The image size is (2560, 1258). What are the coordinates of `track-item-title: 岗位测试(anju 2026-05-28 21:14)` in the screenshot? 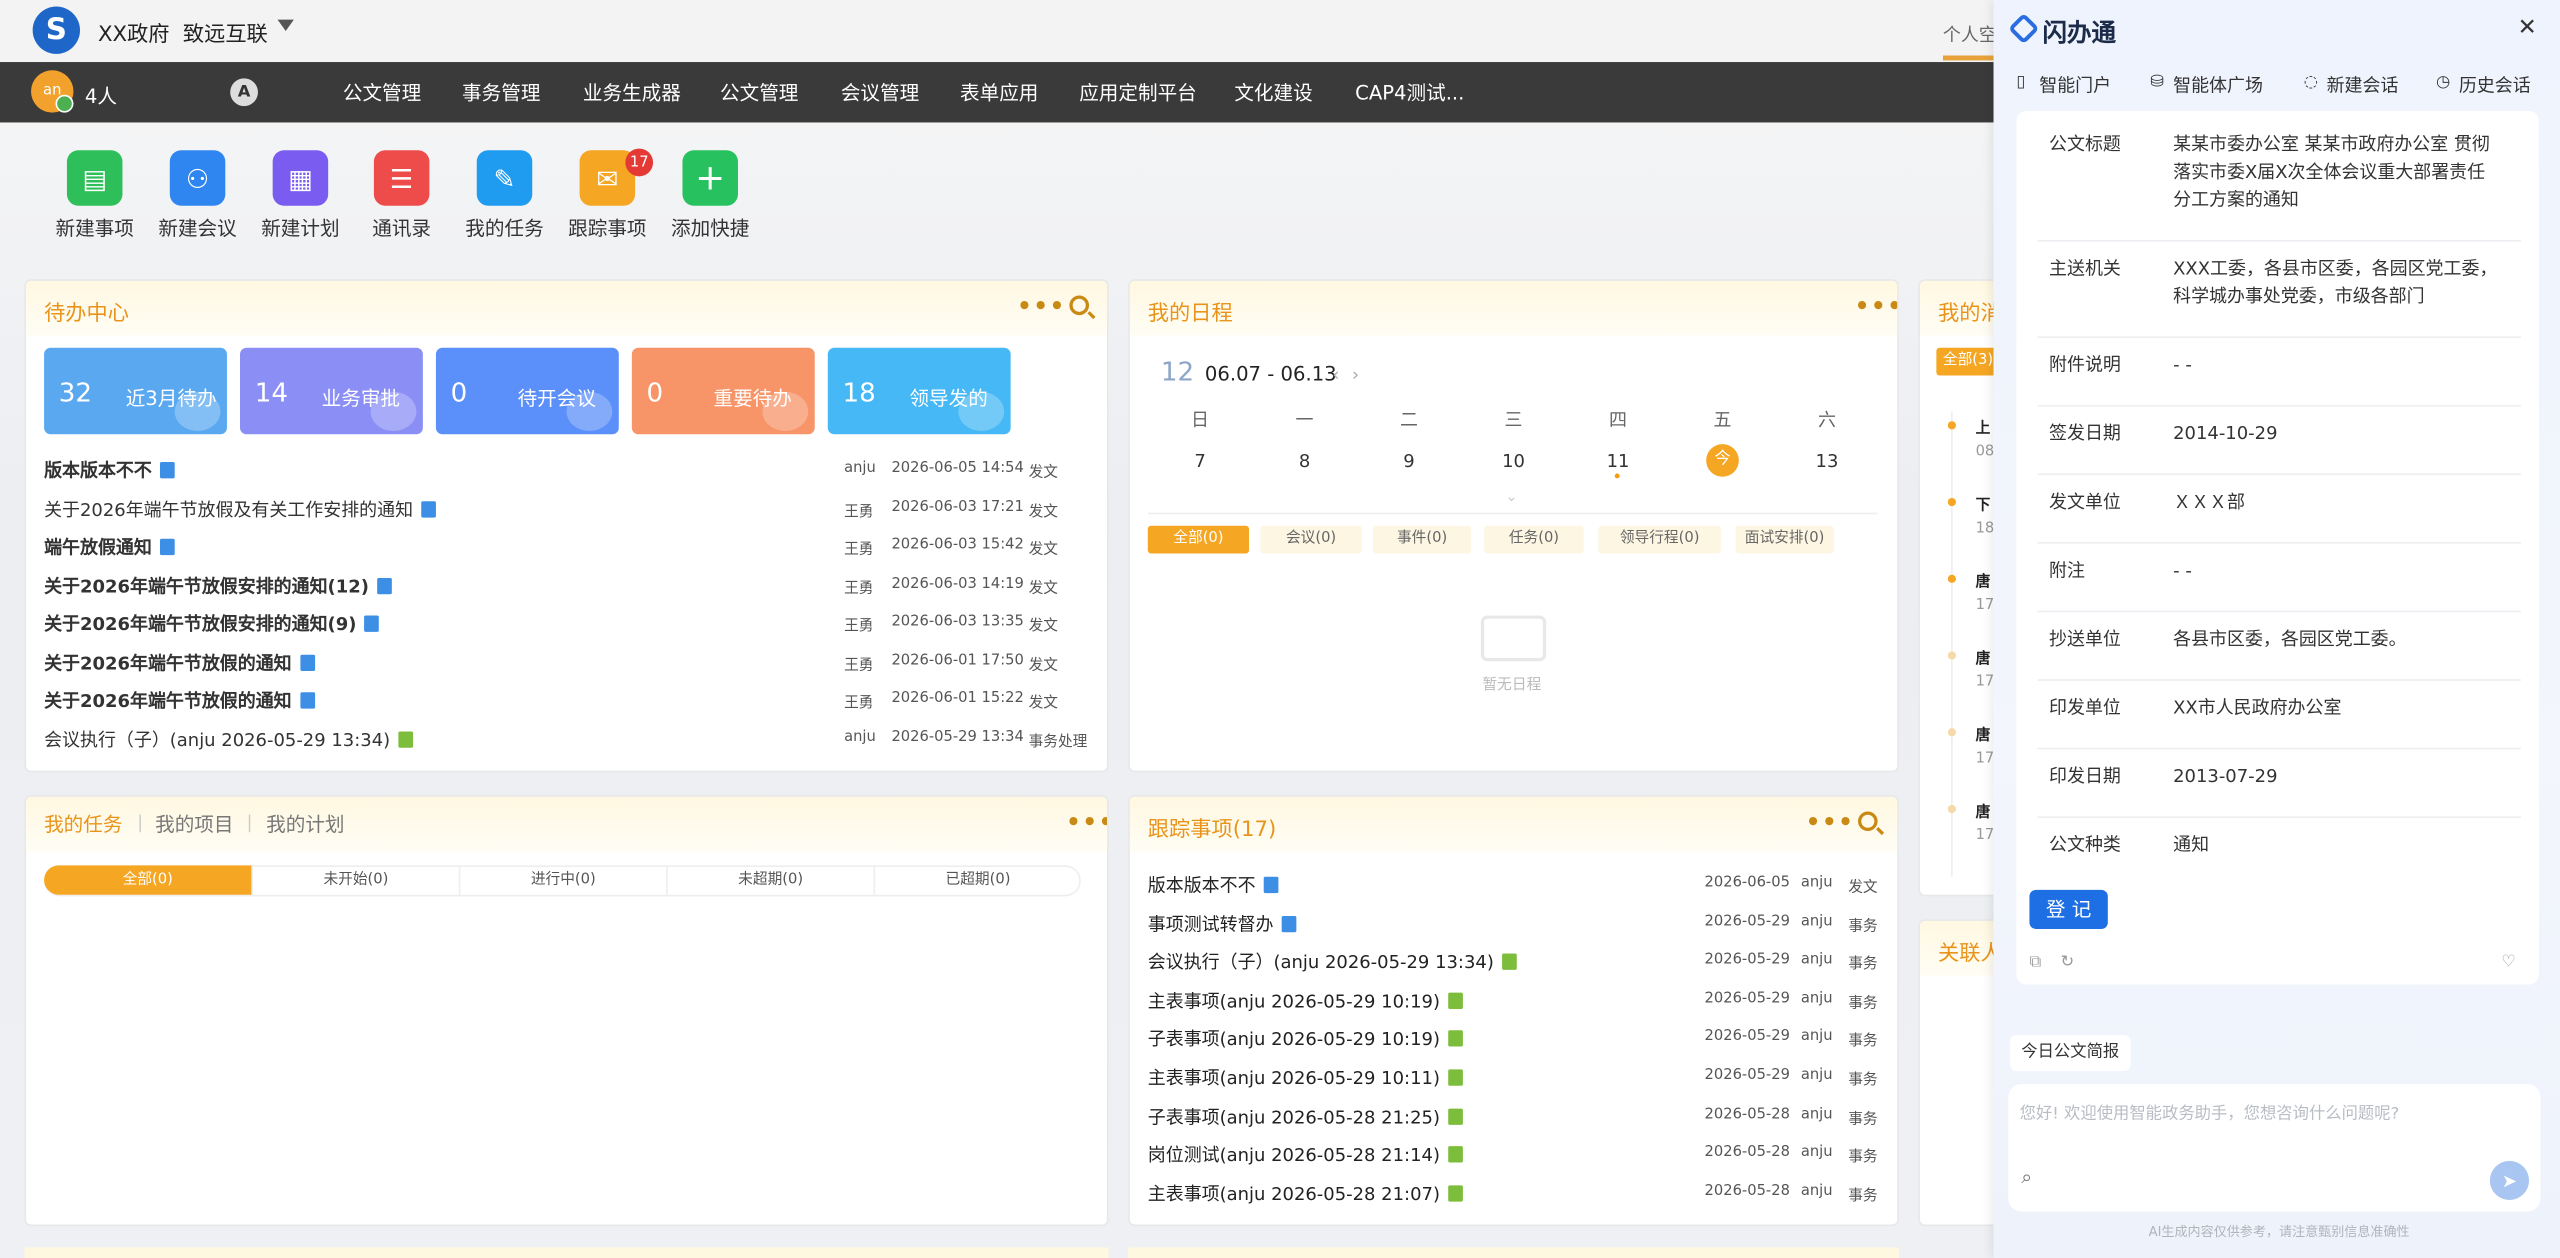 It's located at (1305, 1155).